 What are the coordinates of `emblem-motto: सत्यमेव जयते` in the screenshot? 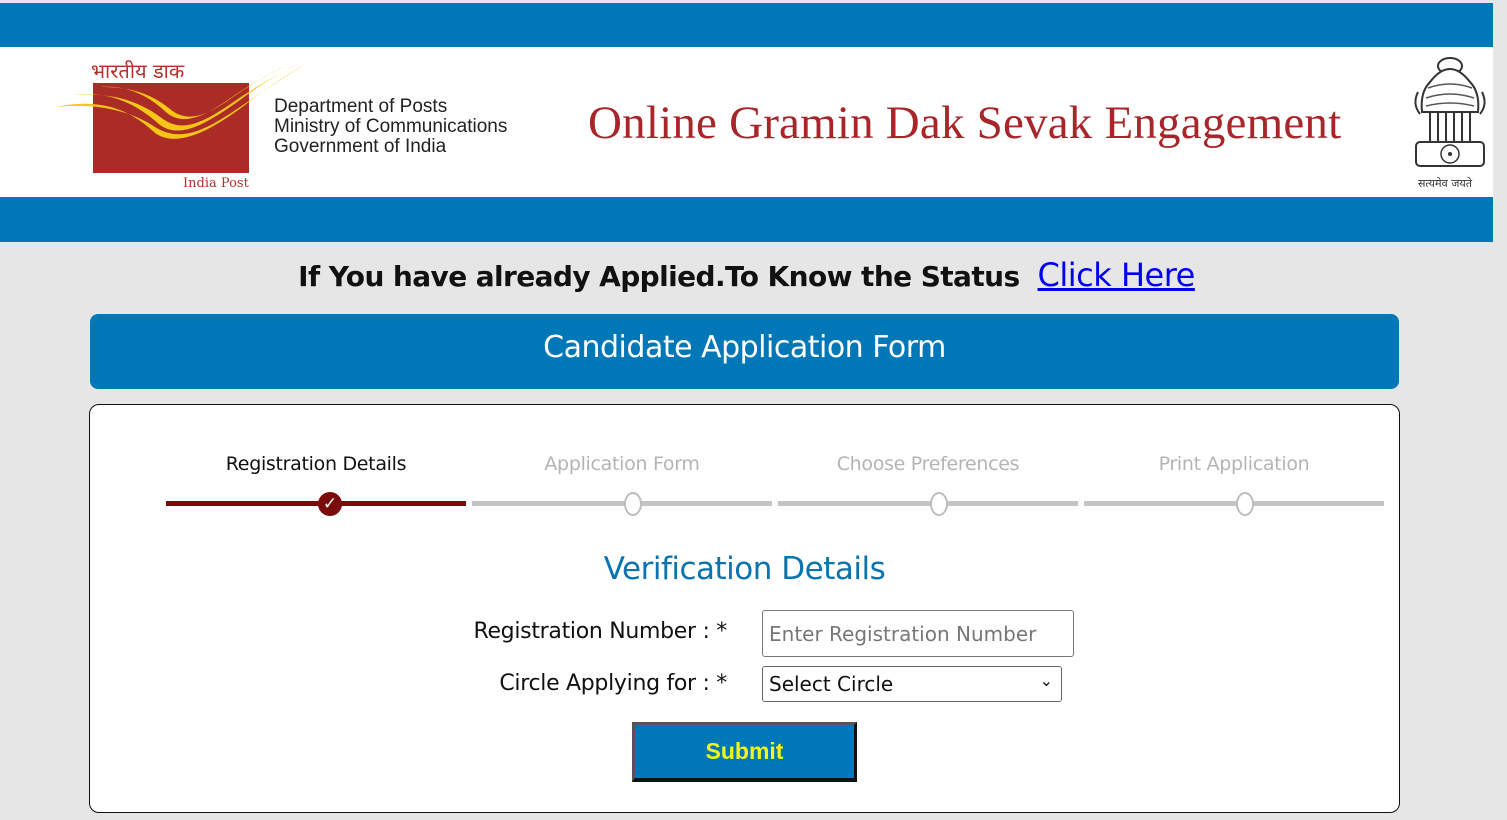 It's located at (1445, 183).